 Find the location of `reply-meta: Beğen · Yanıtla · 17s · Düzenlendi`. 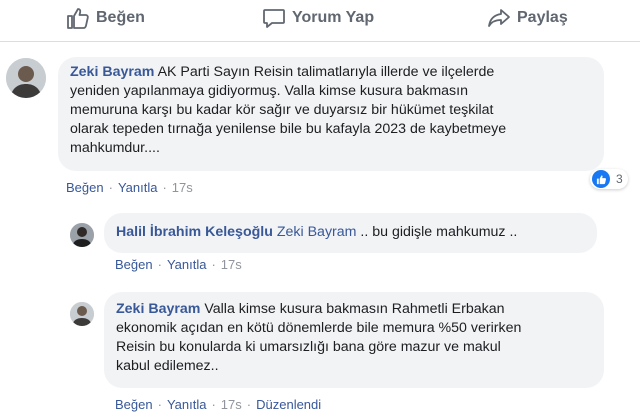

reply-meta: Beğen · Yanıtla · 17s · Düzenlendi is located at coordinates (218, 404).